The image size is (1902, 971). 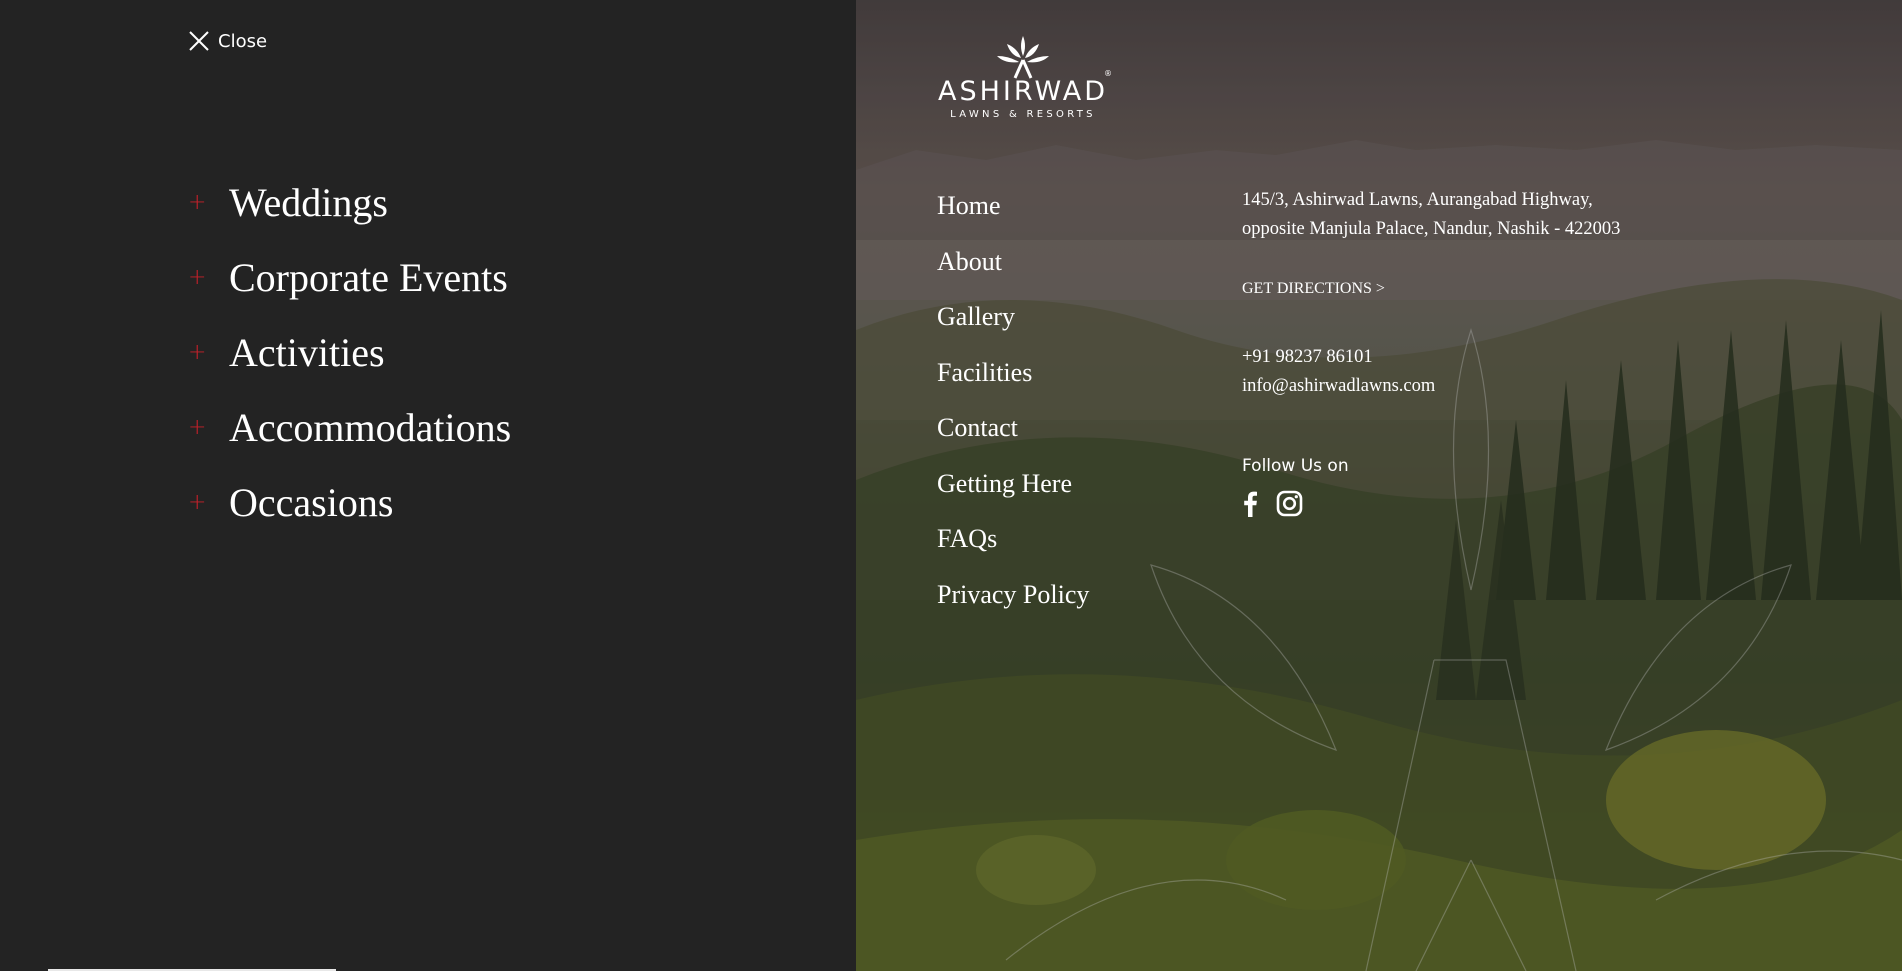 What do you see at coordinates (1013, 436) in the screenshot?
I see `nav-link-contact: Contact` at bounding box center [1013, 436].